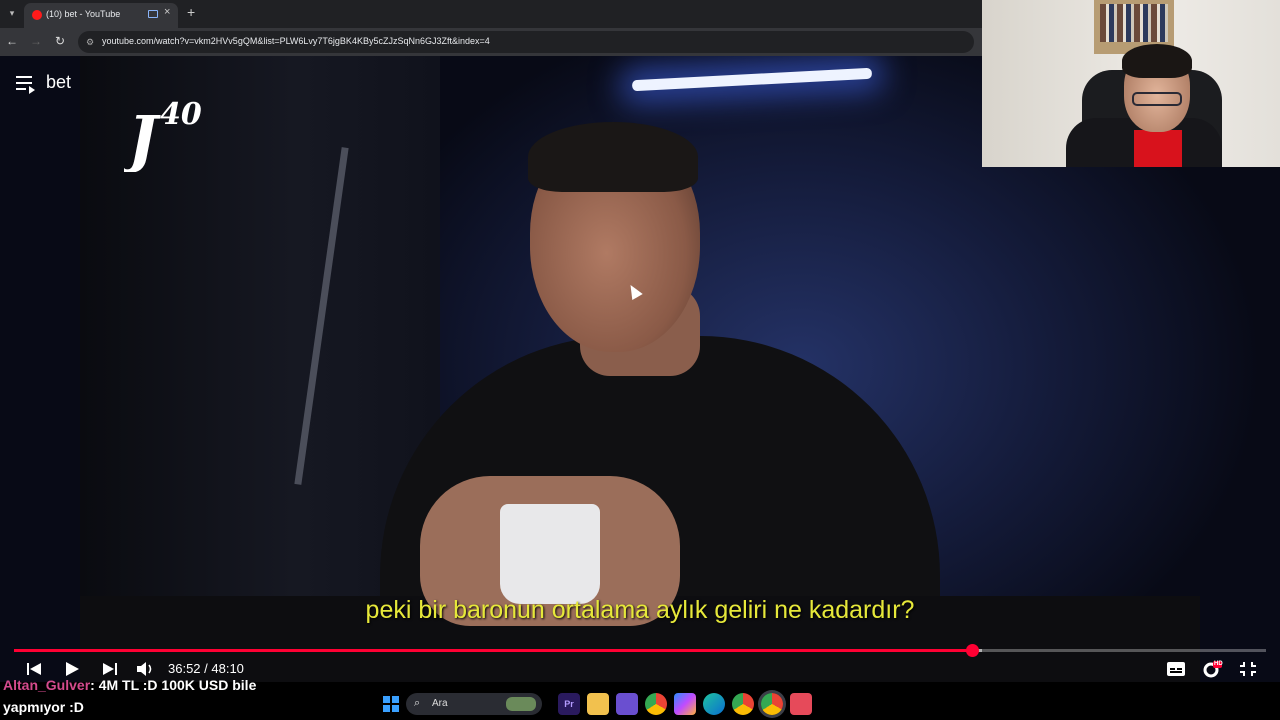  Describe the element at coordinates (181, 114) in the screenshot. I see `svg-text: 40` at that location.